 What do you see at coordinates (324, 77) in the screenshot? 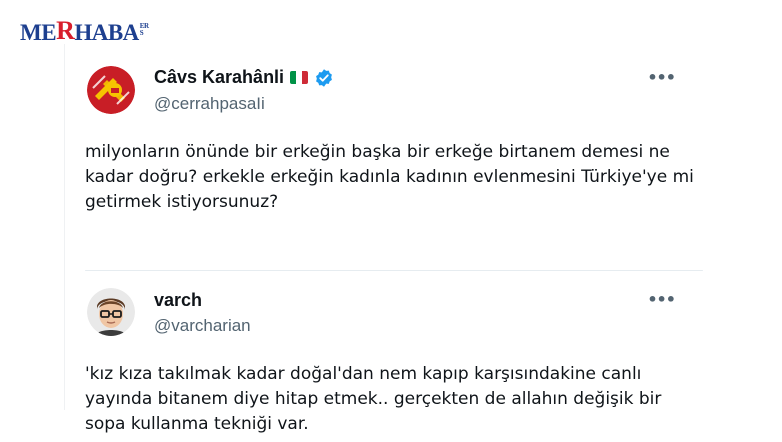
I see `verified-badge-icon` at bounding box center [324, 77].